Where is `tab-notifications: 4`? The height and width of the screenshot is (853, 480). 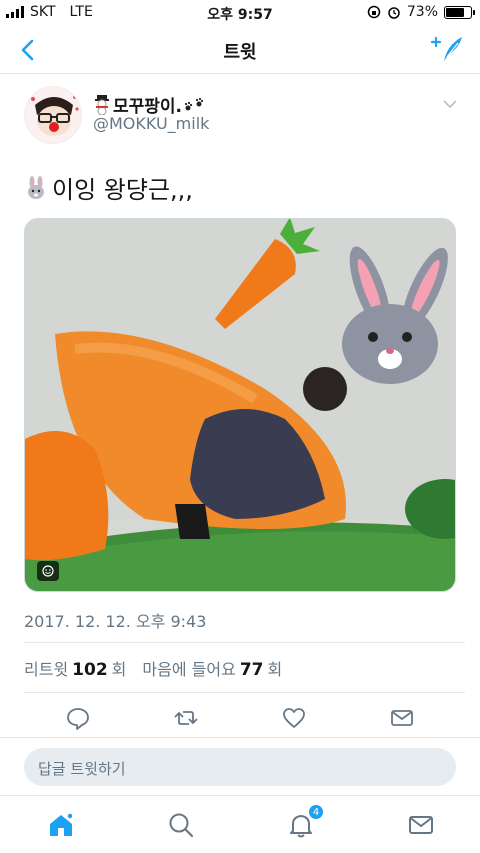
tab-notifications: 4 is located at coordinates (305, 822).